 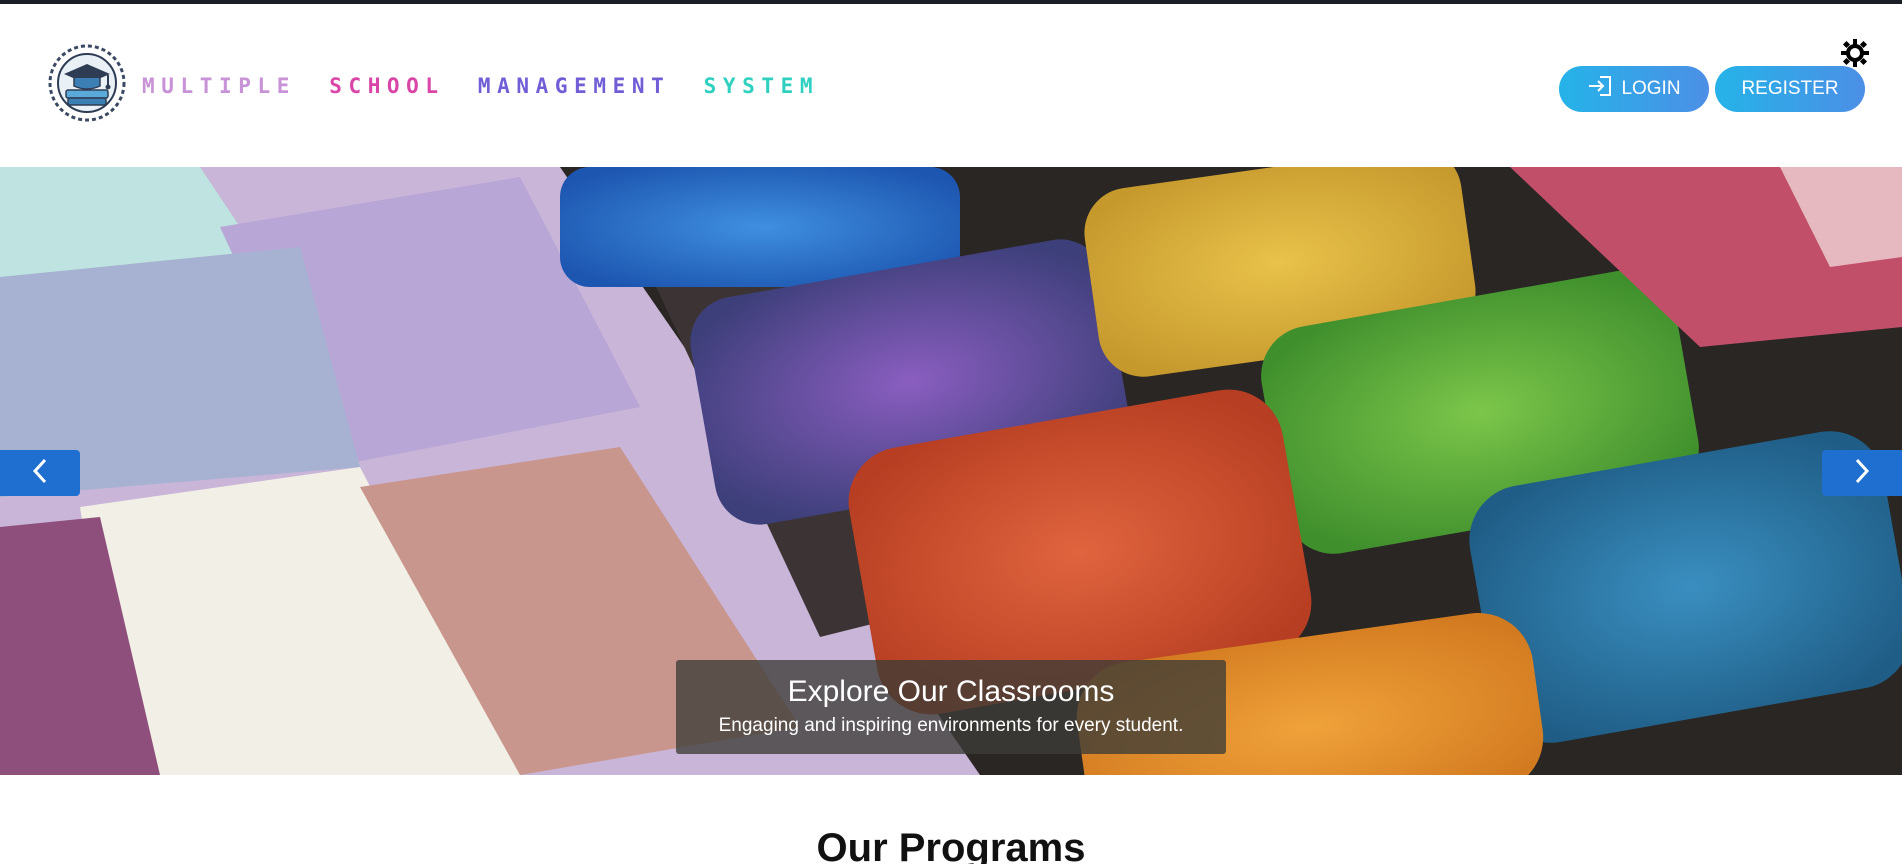 What do you see at coordinates (761, 86) in the screenshot?
I see `brand-word-system: SYSTEM` at bounding box center [761, 86].